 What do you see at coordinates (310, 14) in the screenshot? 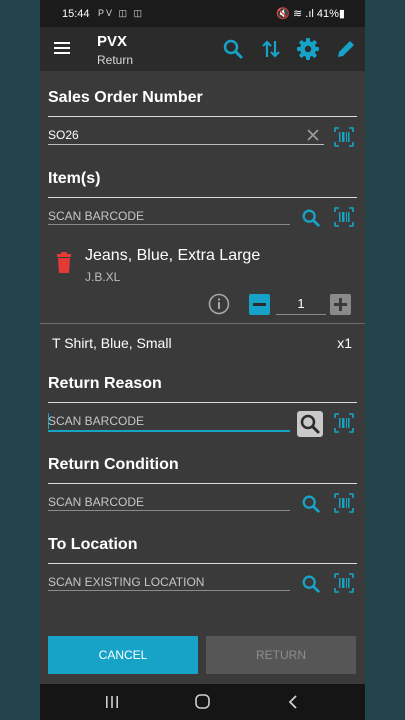
I see `status-right: 🔇 ≋ .ıl 41%▮` at bounding box center [310, 14].